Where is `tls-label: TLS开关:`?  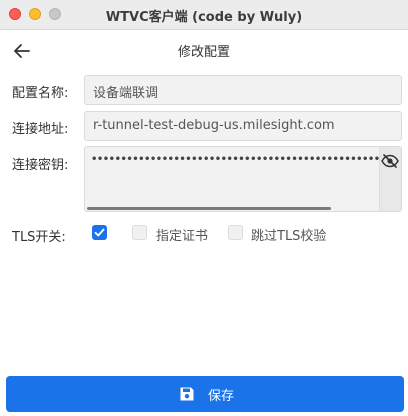
tls-label: TLS开关: is located at coordinates (39, 237).